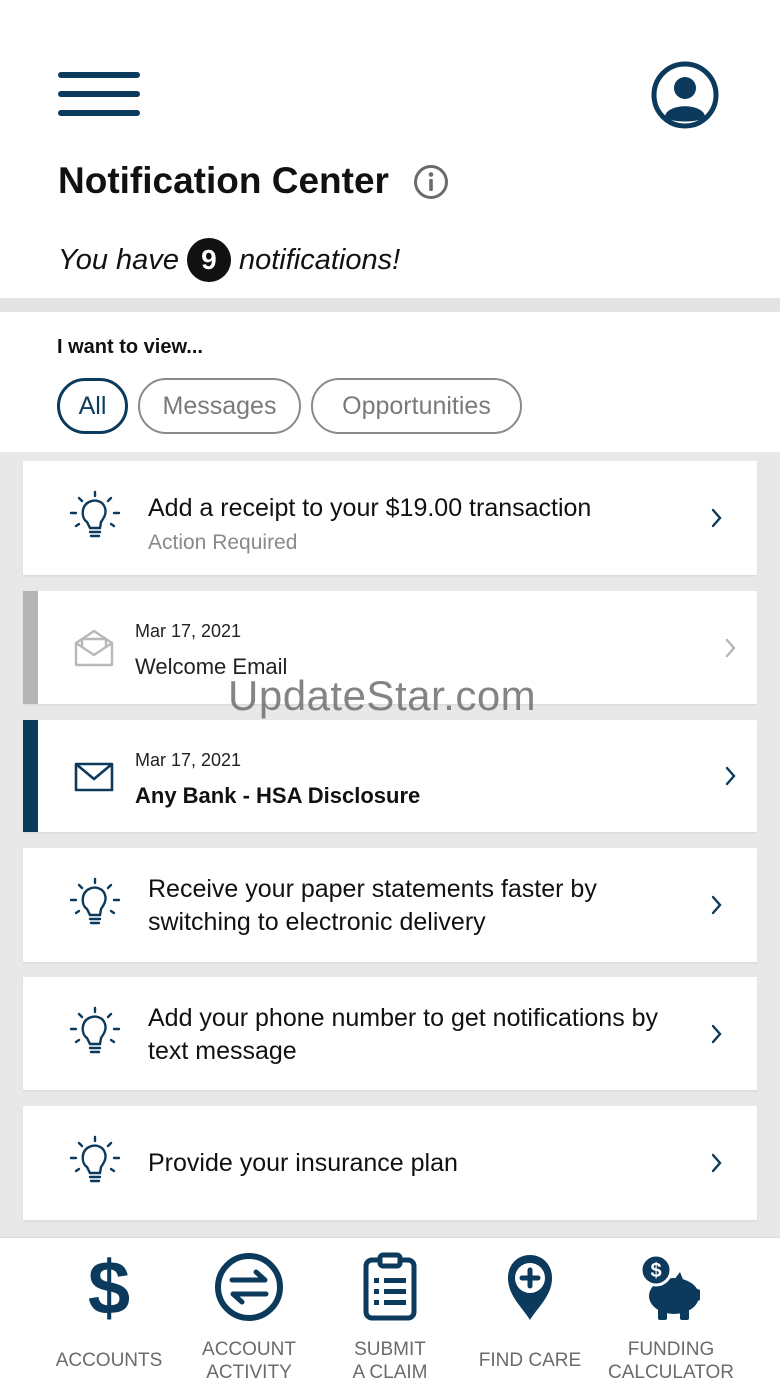 The image size is (780, 1387). What do you see at coordinates (223, 542) in the screenshot?
I see `notification-subtitle: Action Required` at bounding box center [223, 542].